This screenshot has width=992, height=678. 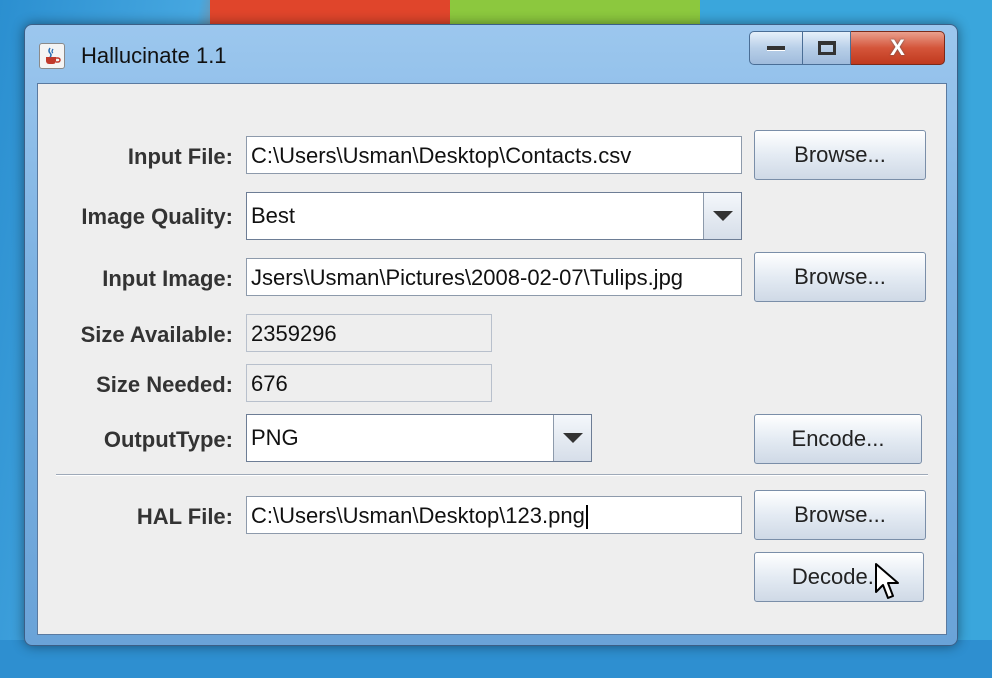 What do you see at coordinates (156, 334) in the screenshot?
I see `size-available-label: Size Available:` at bounding box center [156, 334].